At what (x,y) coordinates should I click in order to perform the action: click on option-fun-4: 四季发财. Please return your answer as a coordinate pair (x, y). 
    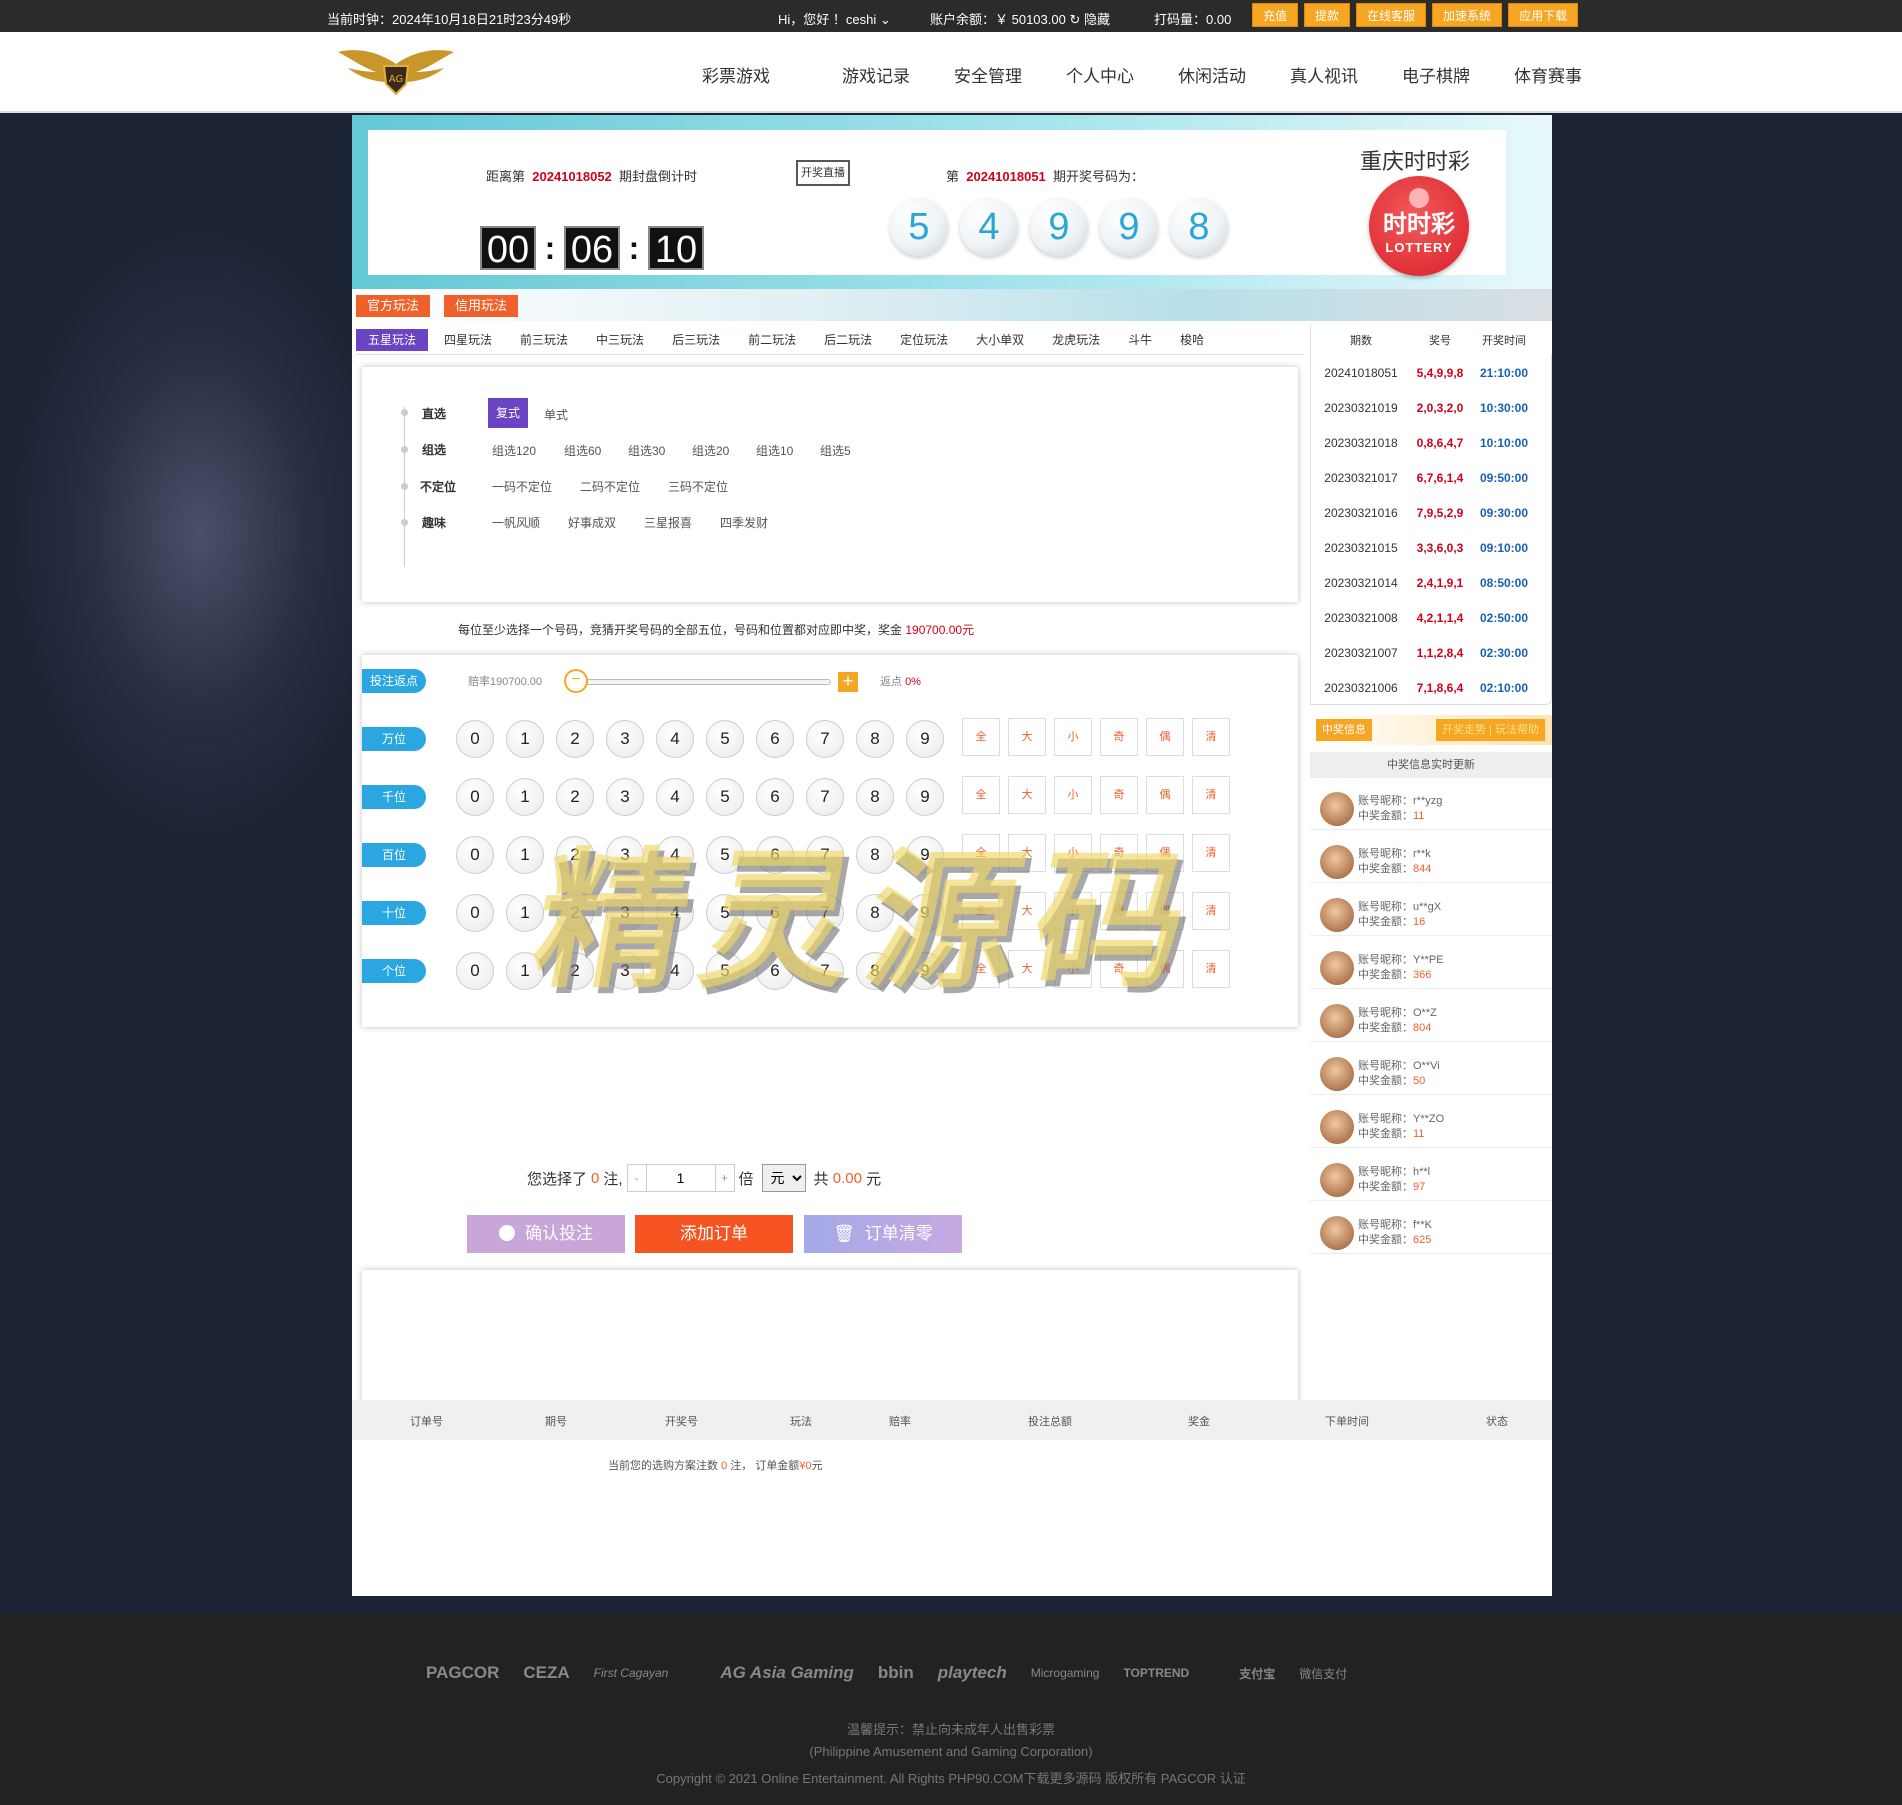
    Looking at the image, I should click on (744, 522).